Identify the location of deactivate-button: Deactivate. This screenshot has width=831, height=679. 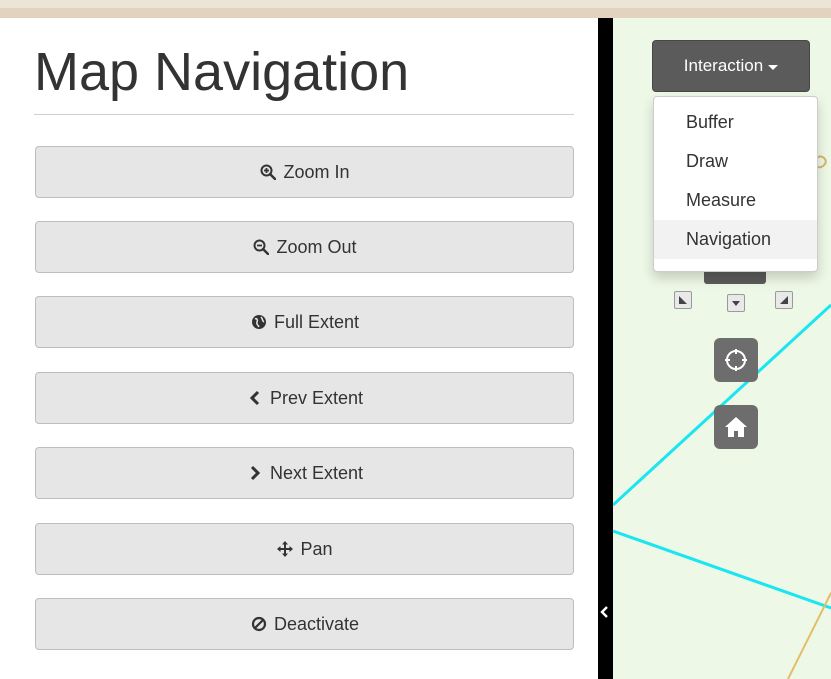
(304, 624).